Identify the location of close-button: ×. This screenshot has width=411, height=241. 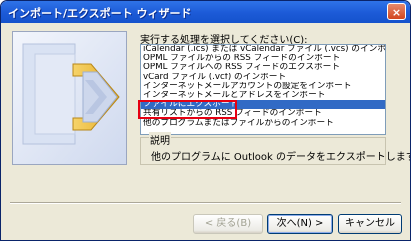
(396, 11).